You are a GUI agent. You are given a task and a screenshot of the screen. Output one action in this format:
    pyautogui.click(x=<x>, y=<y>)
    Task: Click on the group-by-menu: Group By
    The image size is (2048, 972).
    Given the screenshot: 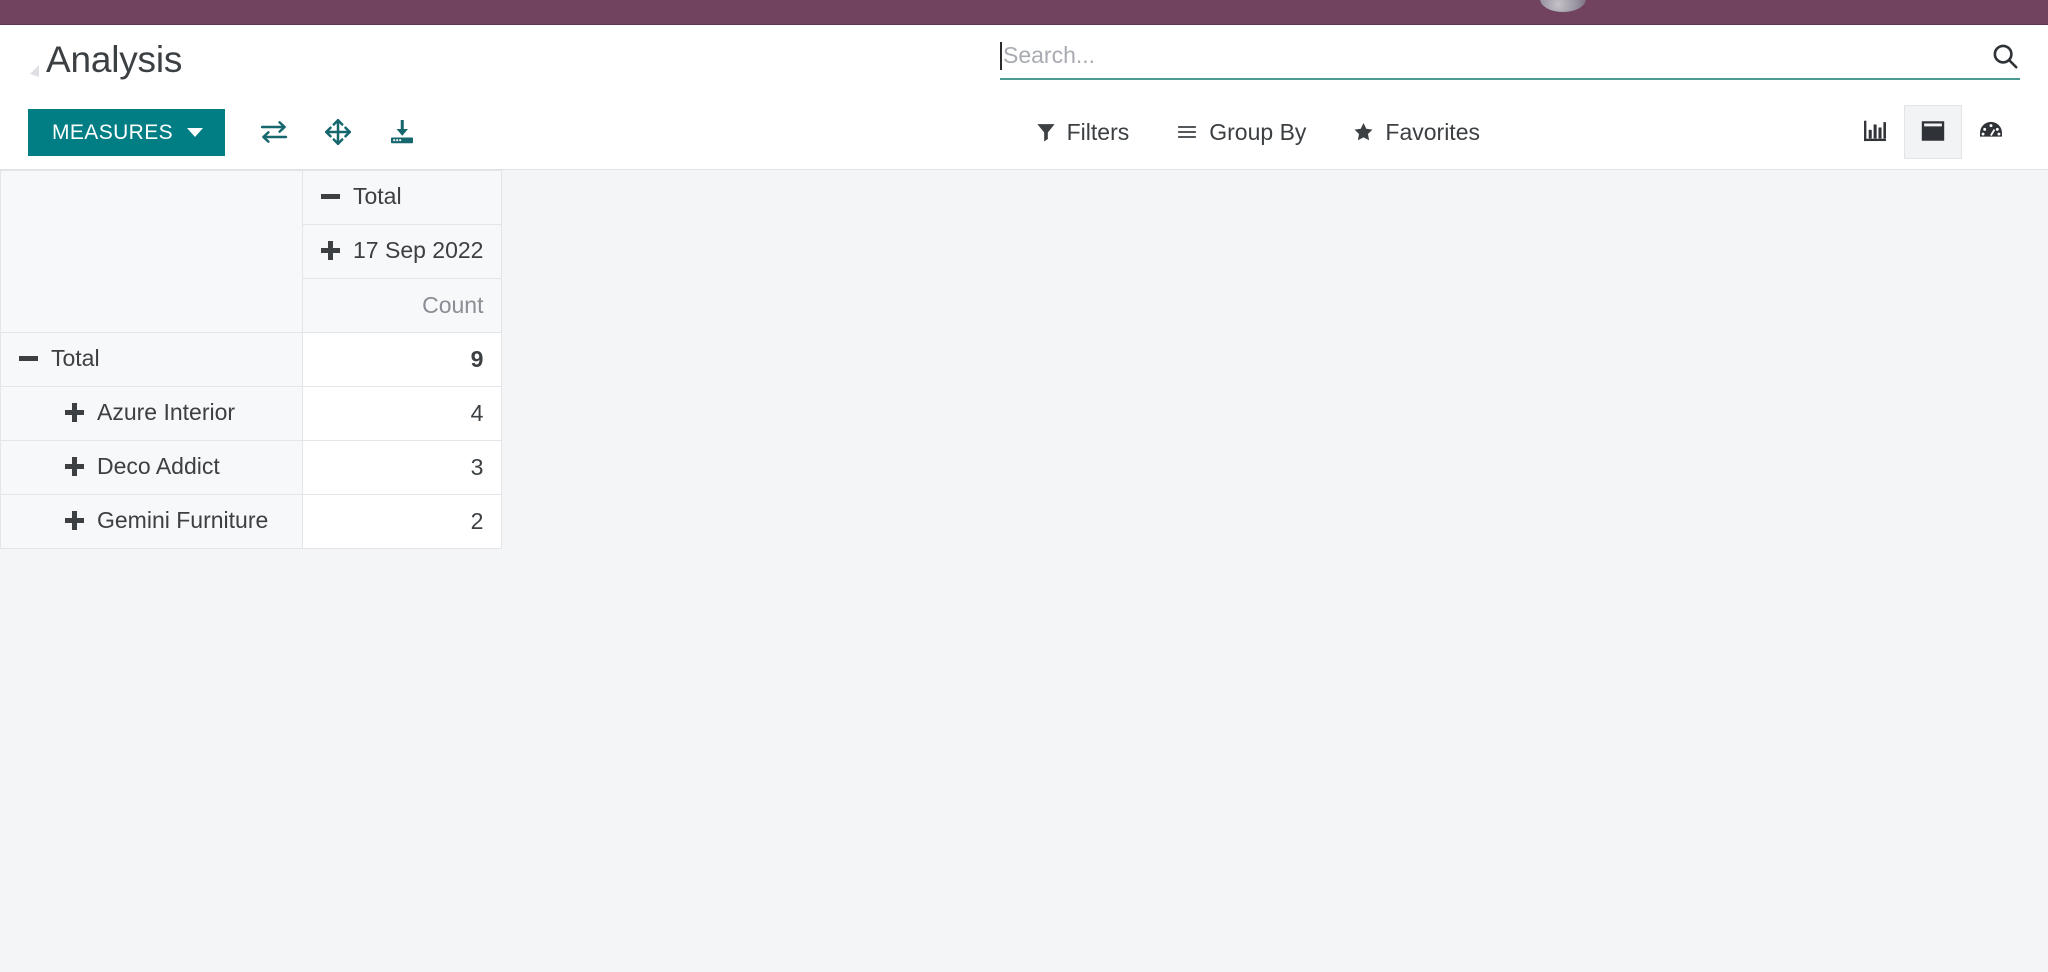 What is the action you would take?
    pyautogui.click(x=1240, y=132)
    